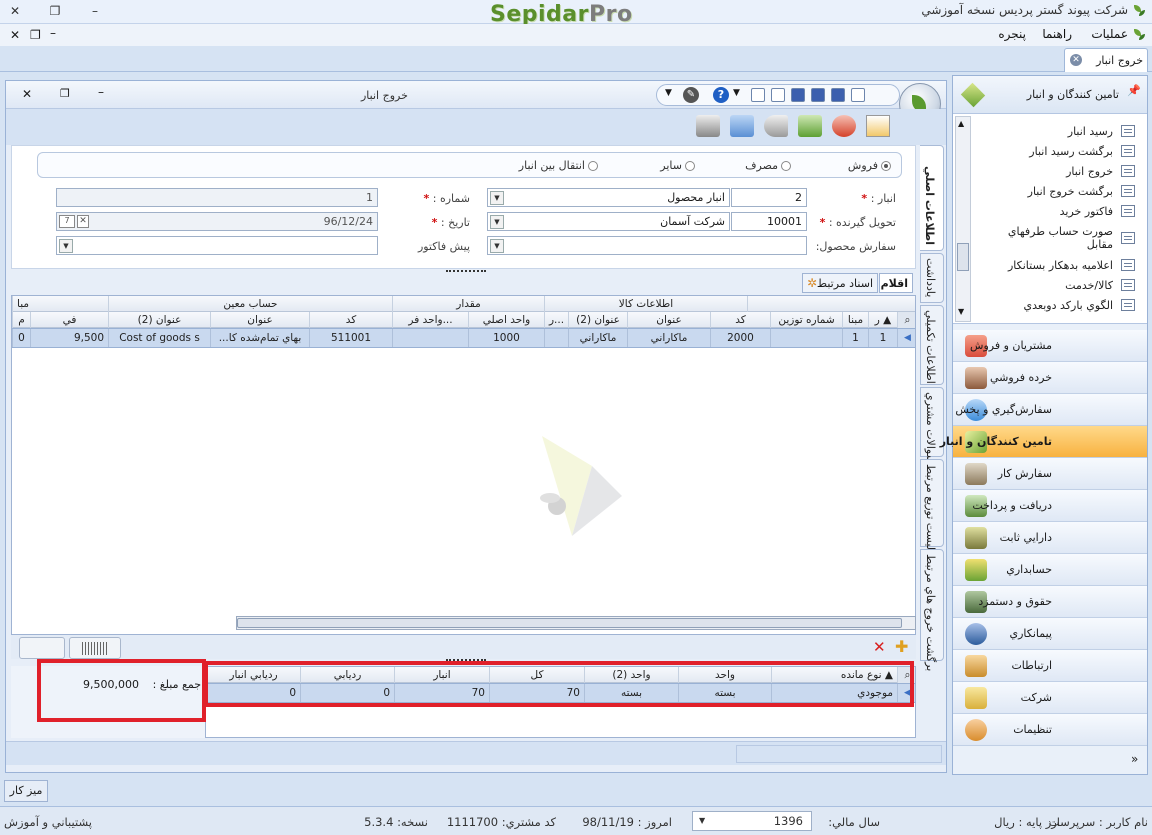 This screenshot has height=835, width=1152. Describe the element at coordinates (101, 92) in the screenshot. I see `window-minimize-icon: –` at that location.